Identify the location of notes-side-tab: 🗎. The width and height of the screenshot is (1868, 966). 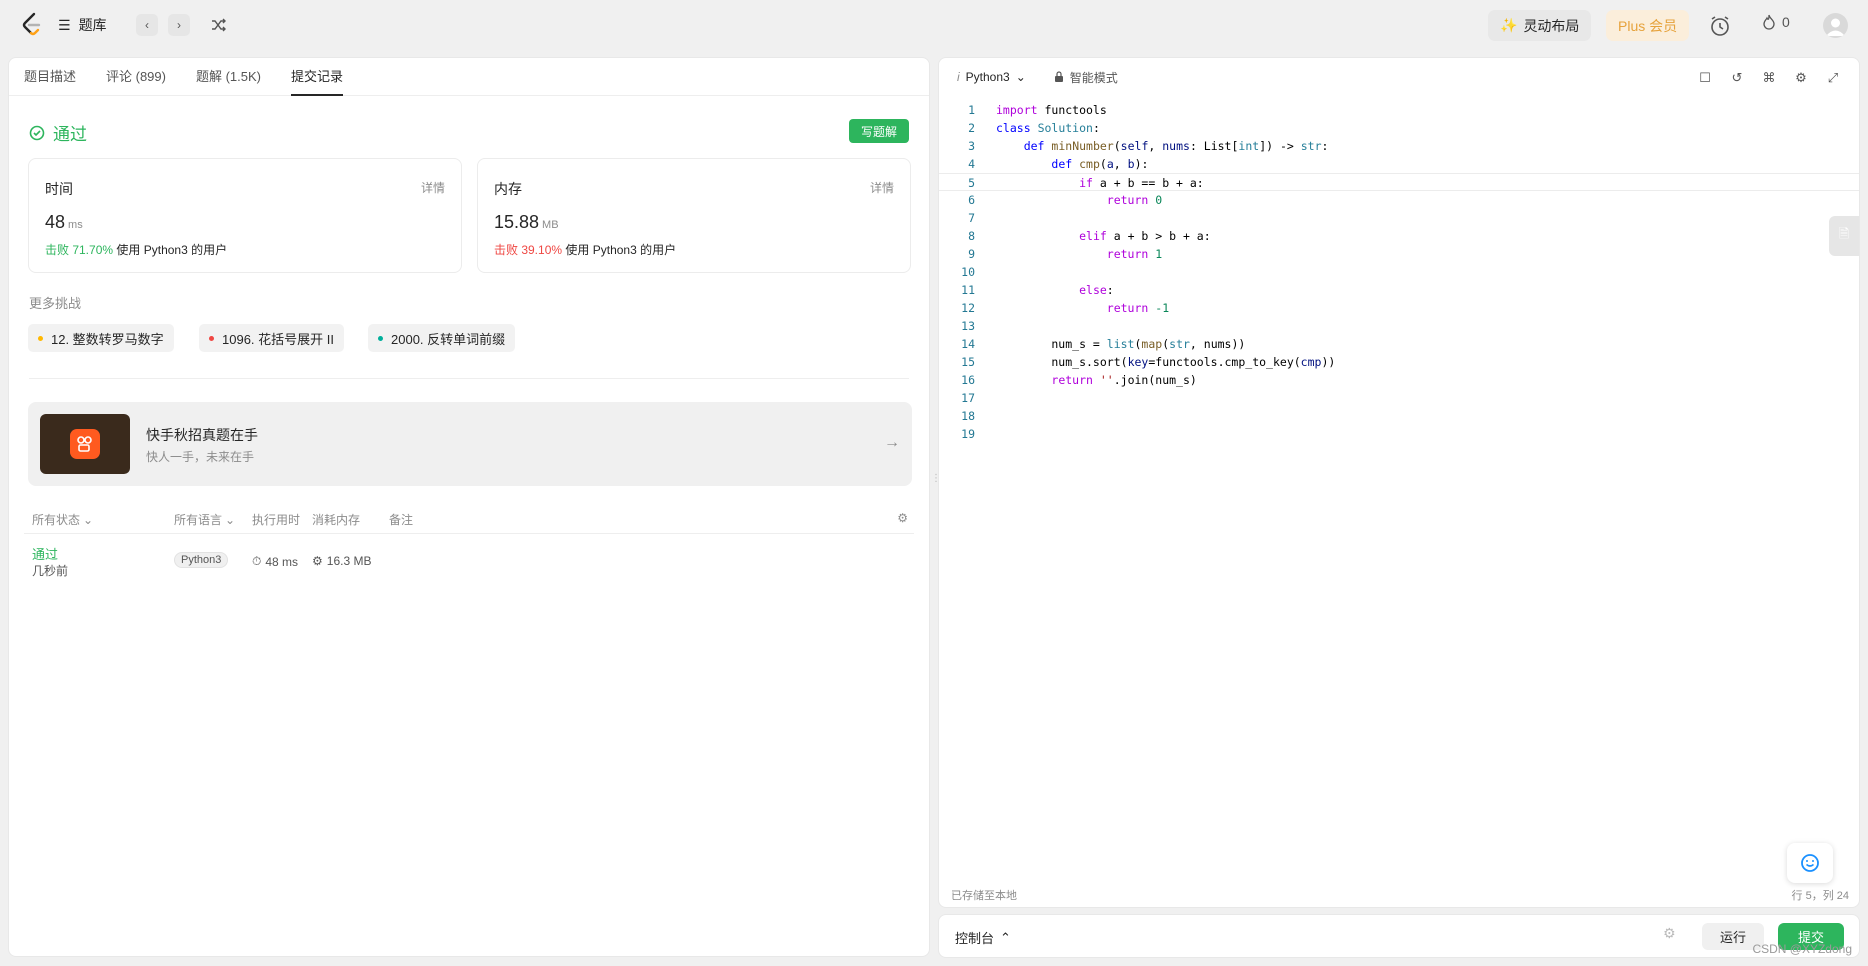
(1844, 236).